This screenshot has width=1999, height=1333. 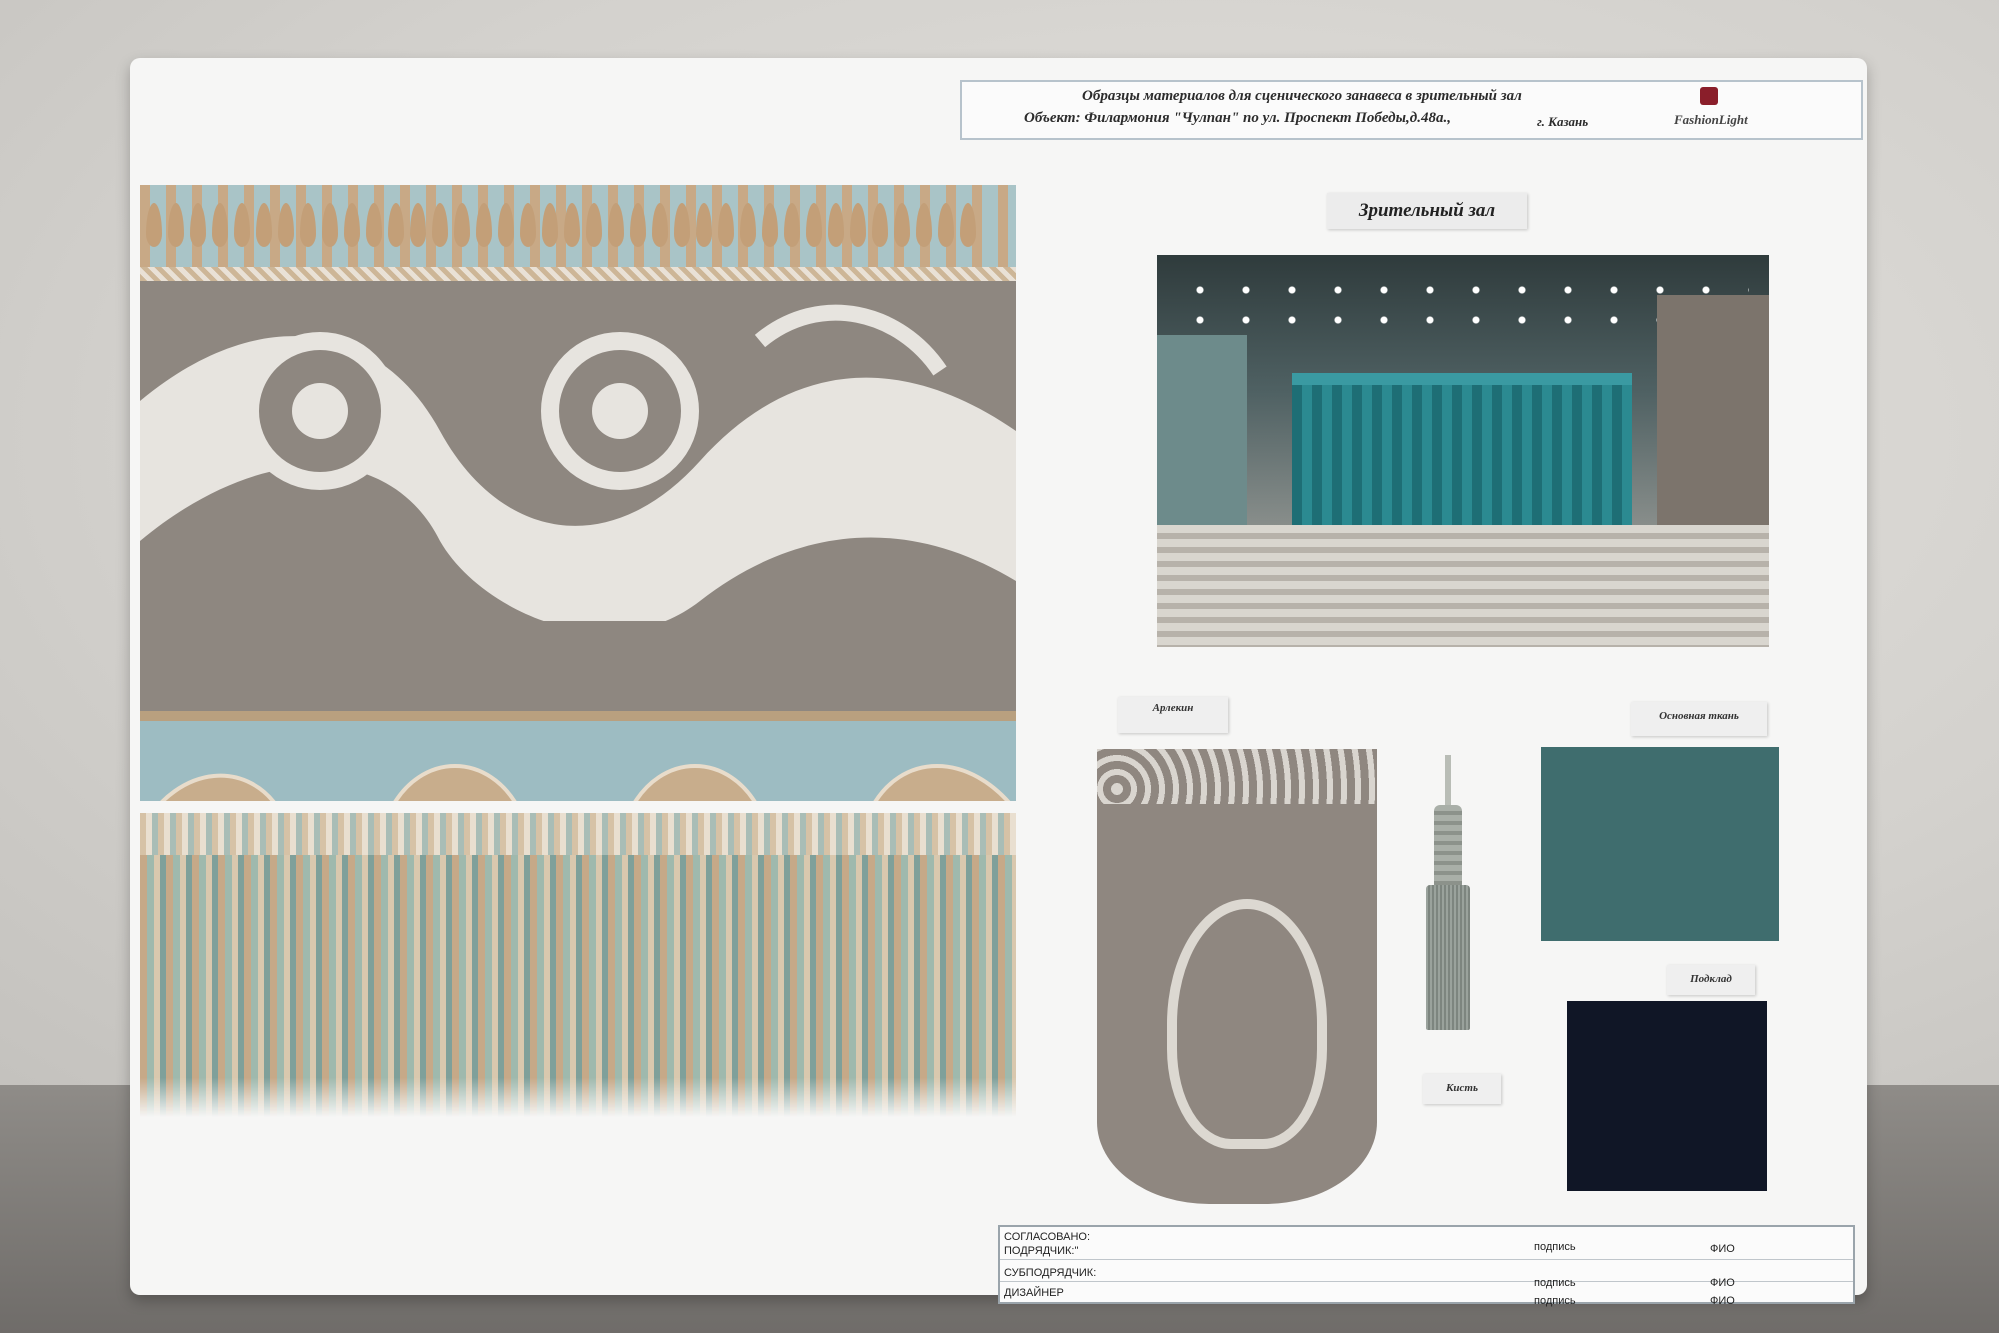 What do you see at coordinates (1463, 586) in the screenshot?
I see `auditorium-seats` at bounding box center [1463, 586].